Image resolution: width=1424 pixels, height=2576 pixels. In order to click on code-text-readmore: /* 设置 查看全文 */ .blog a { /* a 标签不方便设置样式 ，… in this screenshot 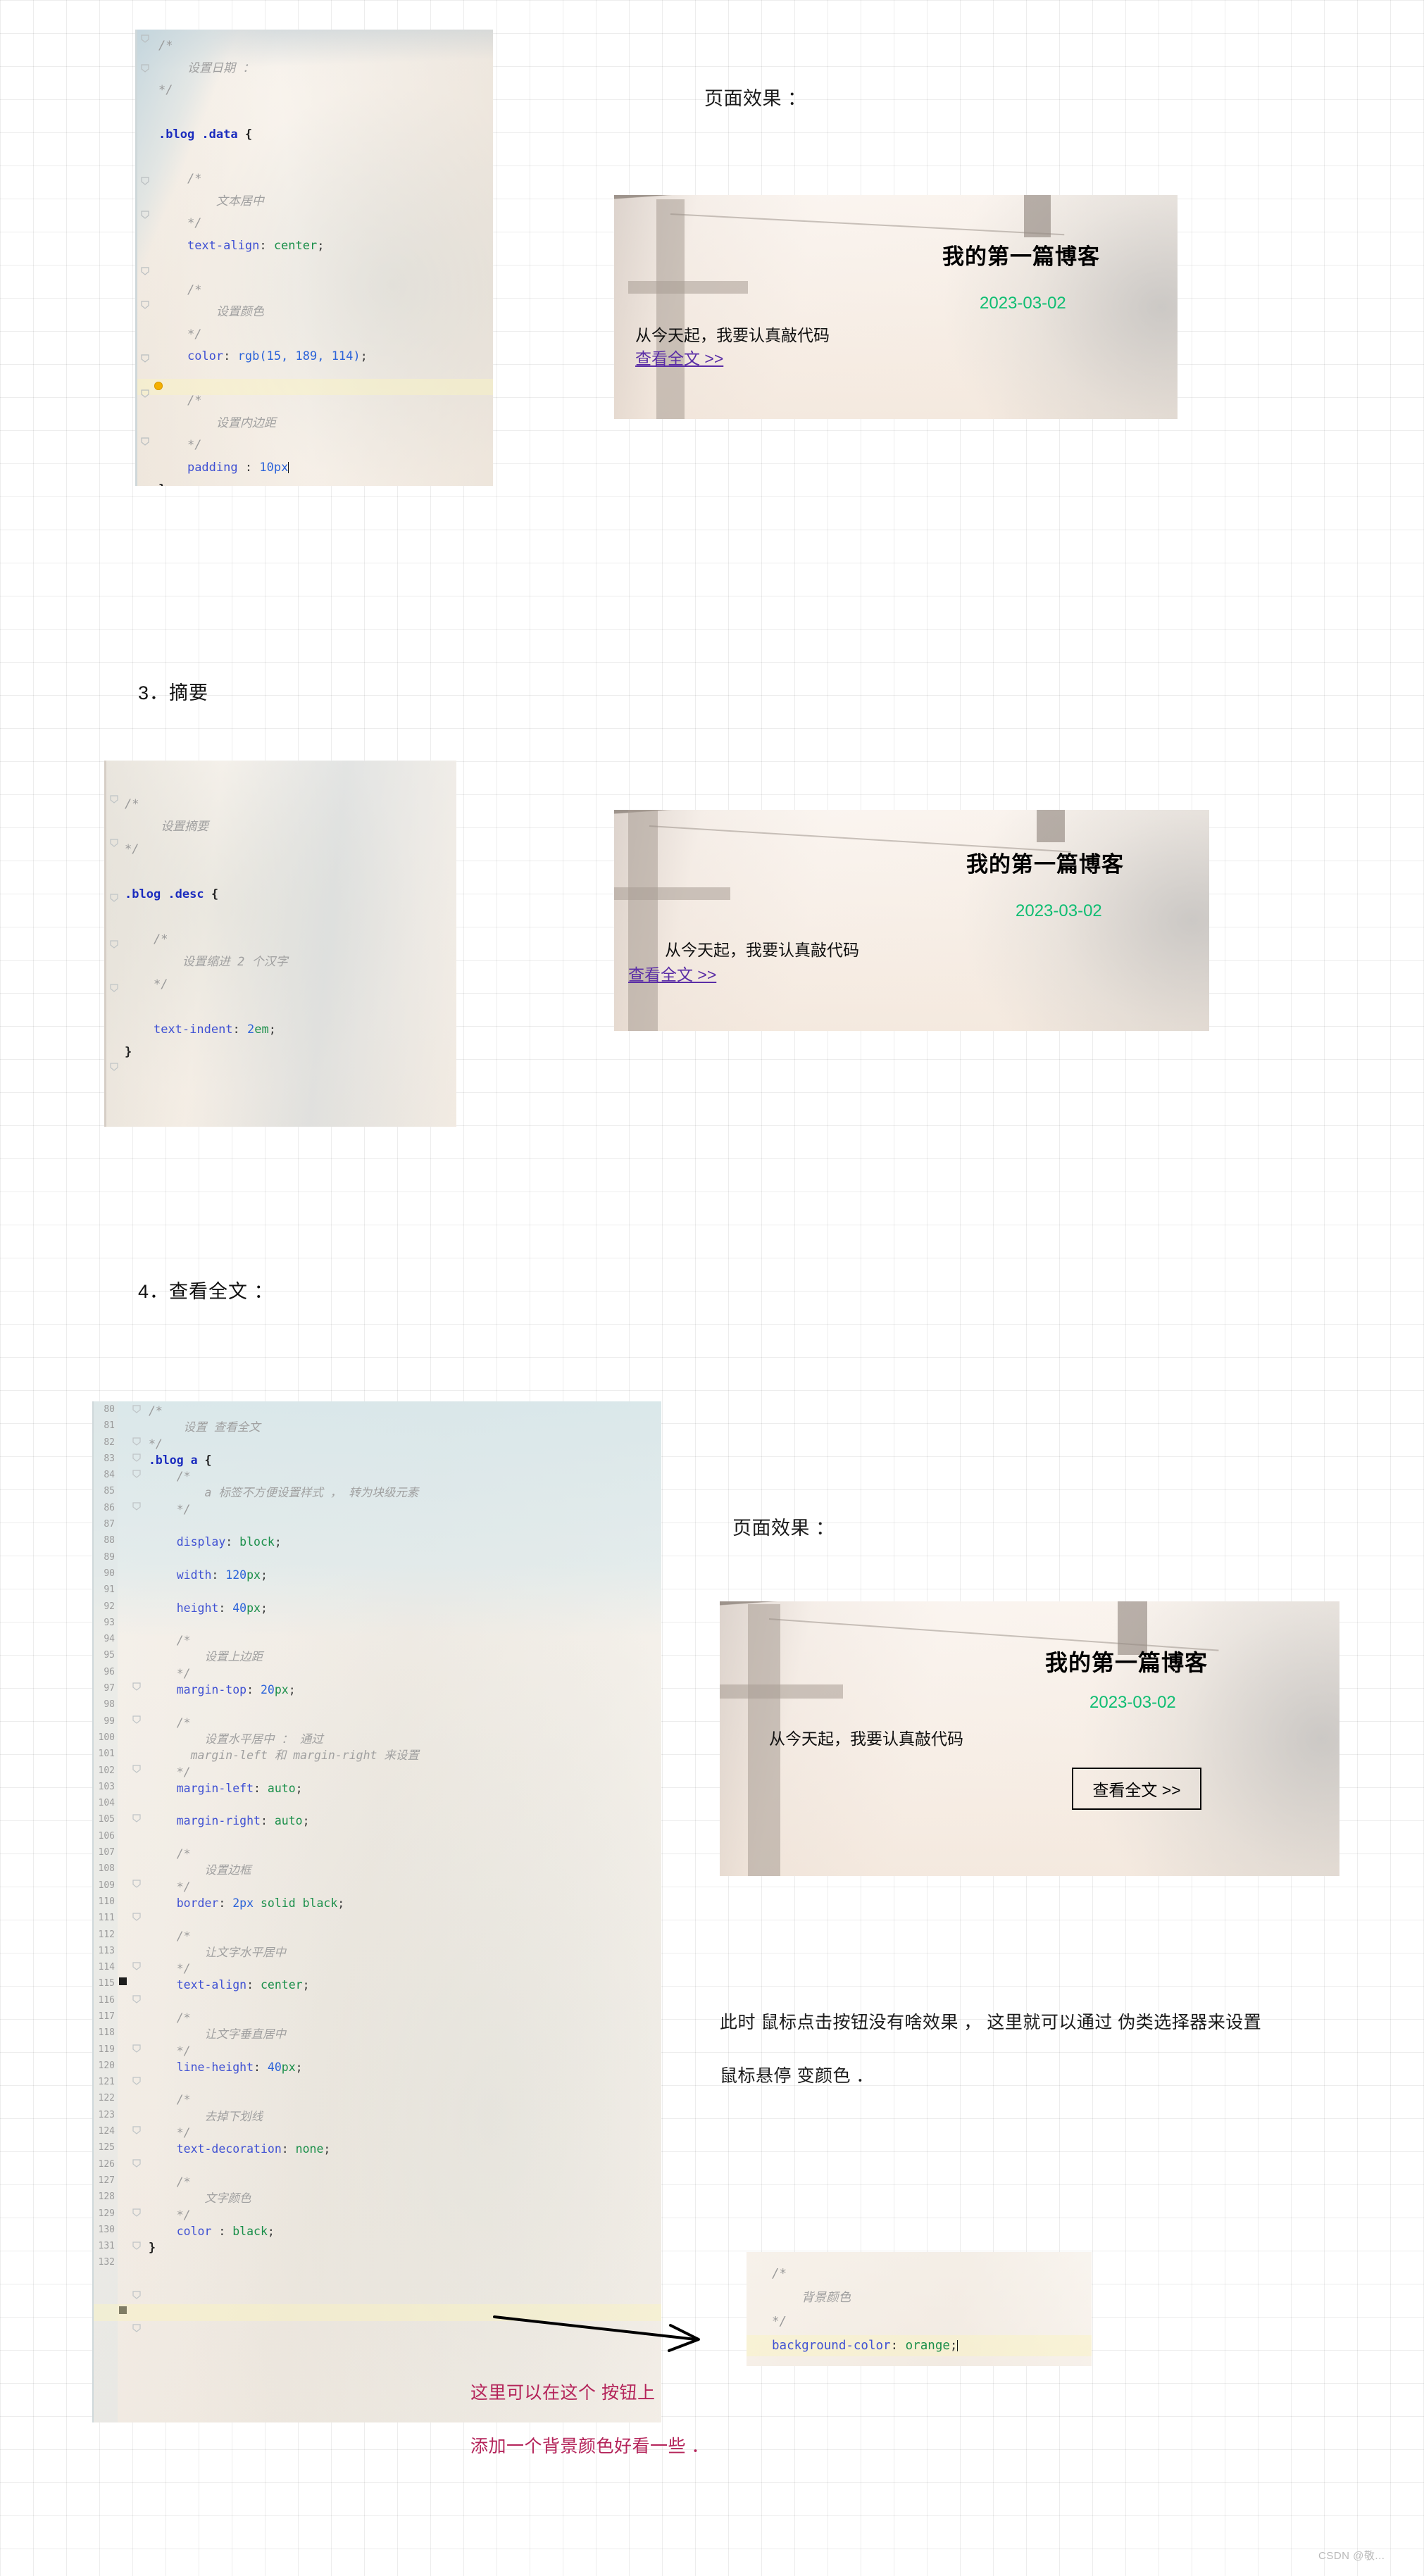, I will do `click(284, 1829)`.